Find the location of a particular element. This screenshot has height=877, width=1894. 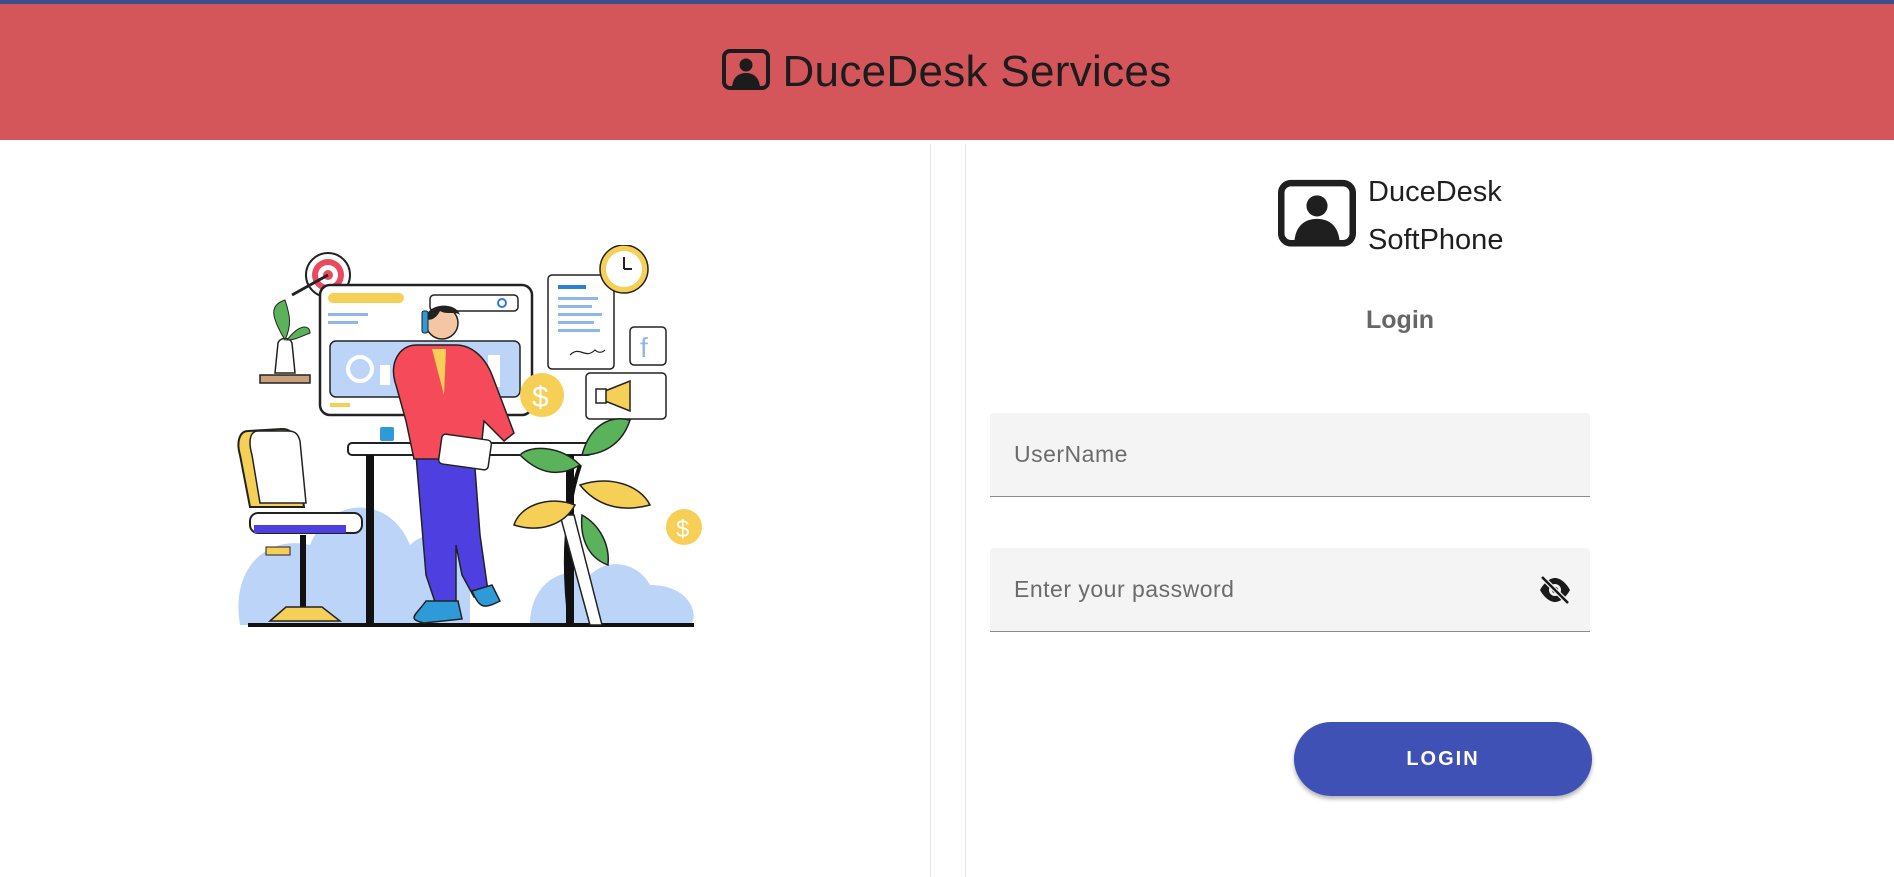

username-input is located at coordinates (1290, 454).